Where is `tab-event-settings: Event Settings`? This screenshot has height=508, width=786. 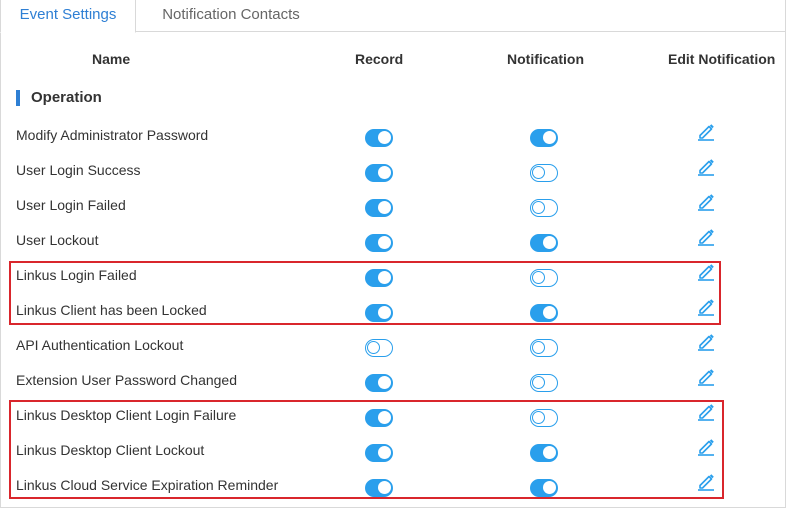 tab-event-settings: Event Settings is located at coordinates (68, 16).